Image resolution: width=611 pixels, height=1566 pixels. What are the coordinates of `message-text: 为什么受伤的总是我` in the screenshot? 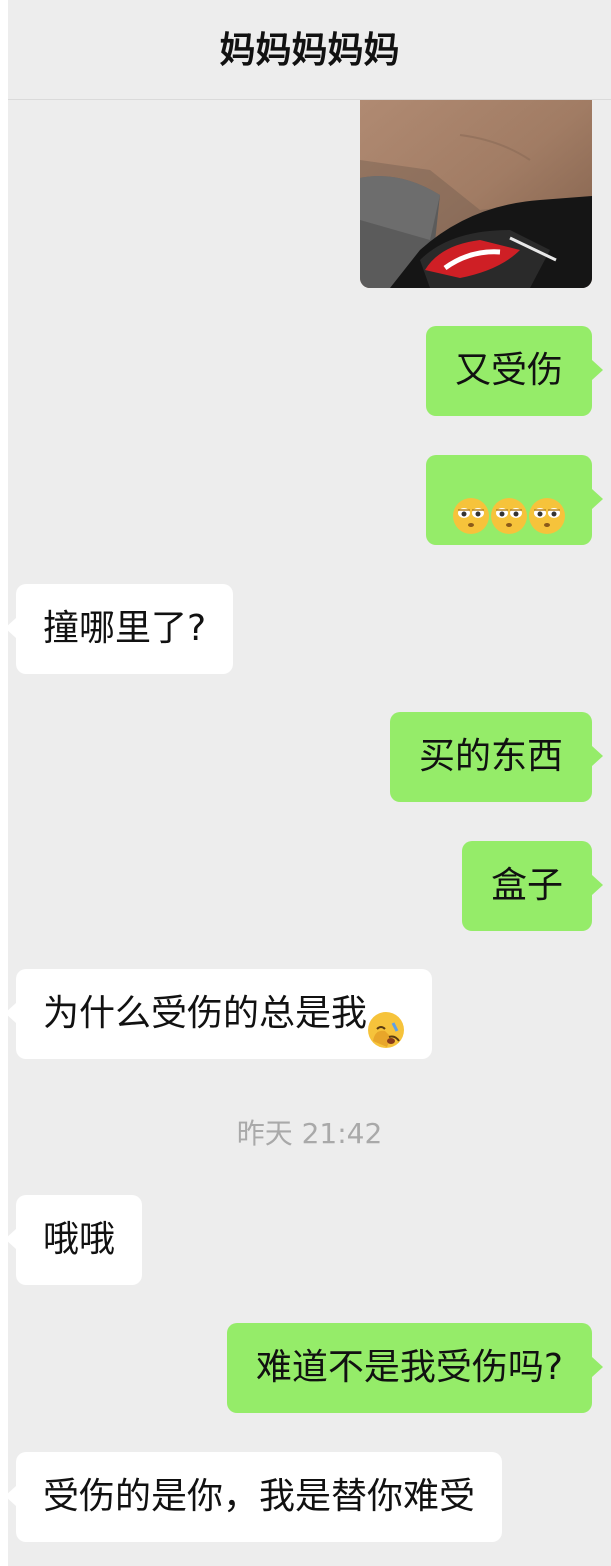 It's located at (205, 1013).